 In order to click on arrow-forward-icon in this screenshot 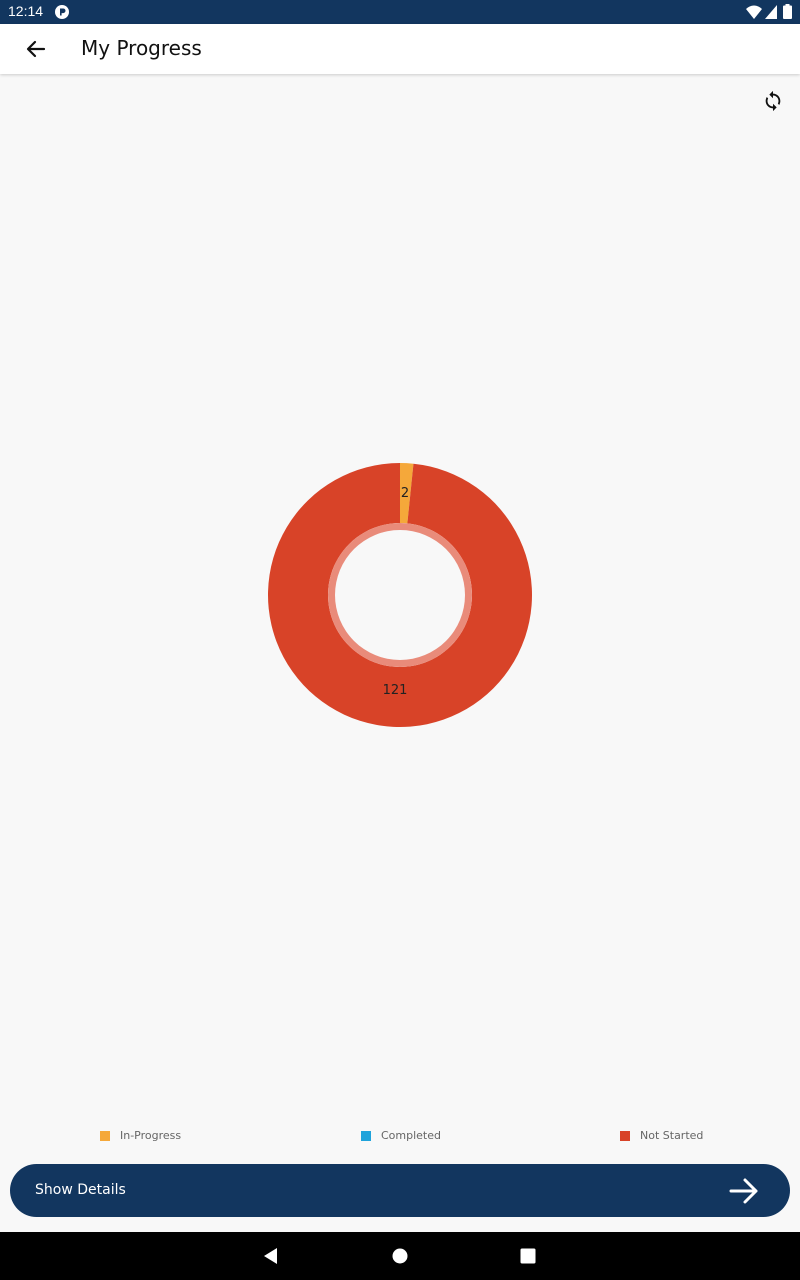, I will do `click(743, 1191)`.